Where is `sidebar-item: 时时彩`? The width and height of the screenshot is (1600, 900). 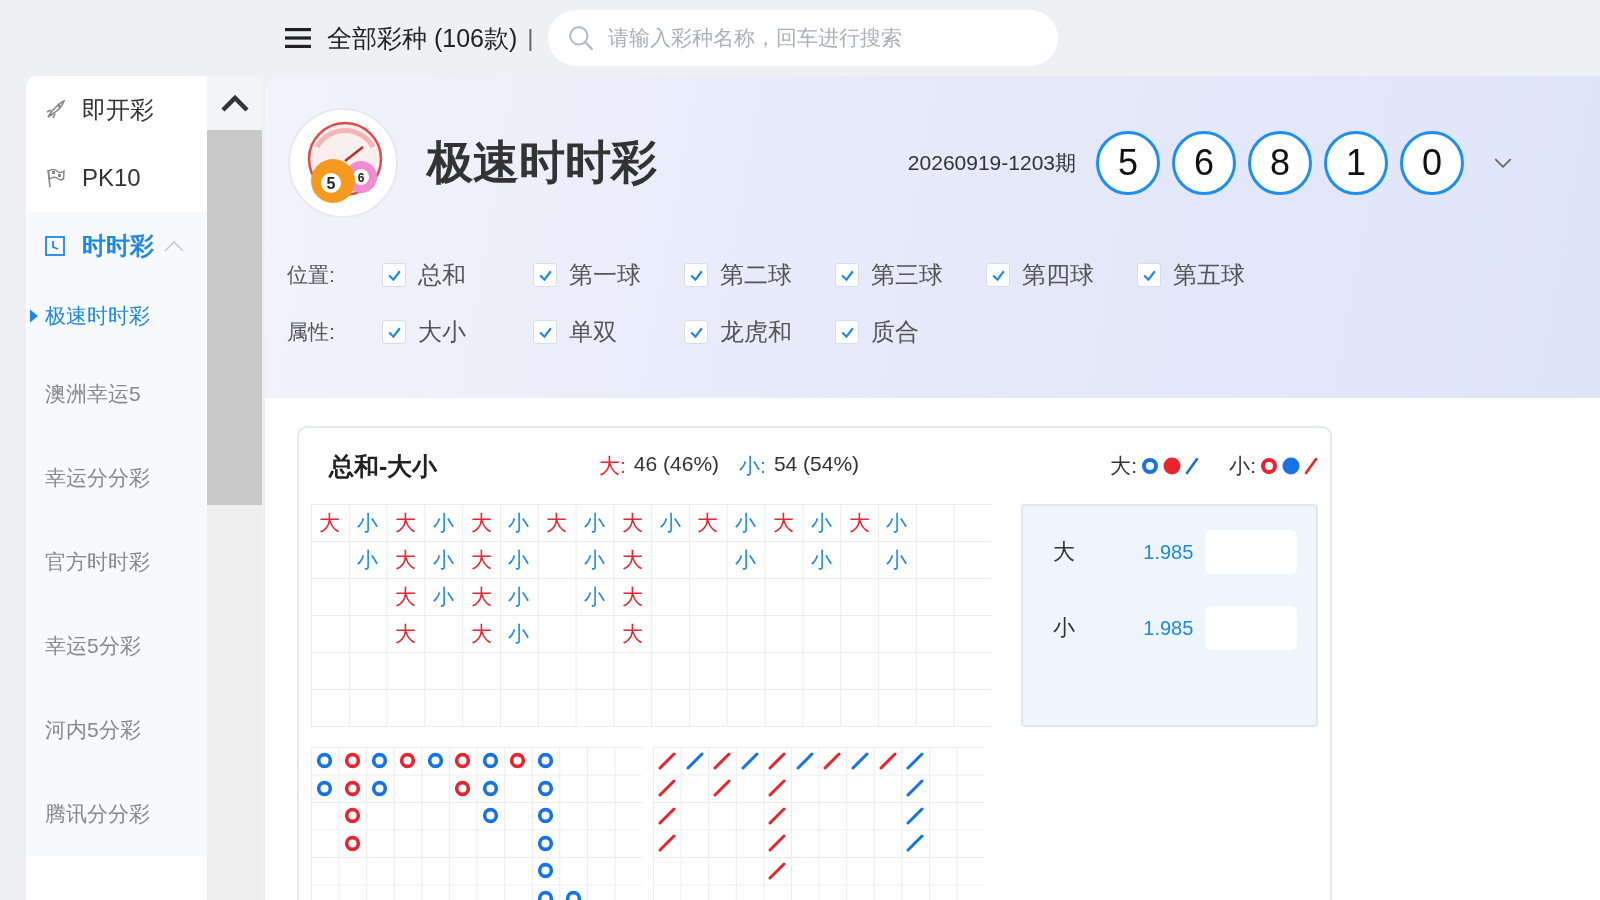
sidebar-item: 时时彩 is located at coordinates (116, 246).